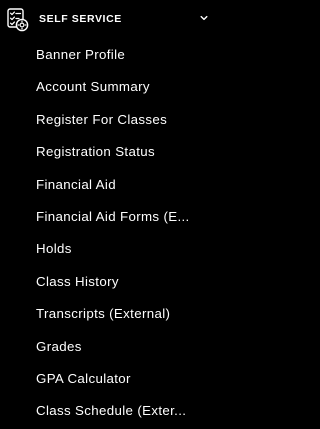  Describe the element at coordinates (80, 19) in the screenshot. I see `section-title: SELF SERVICE` at that location.